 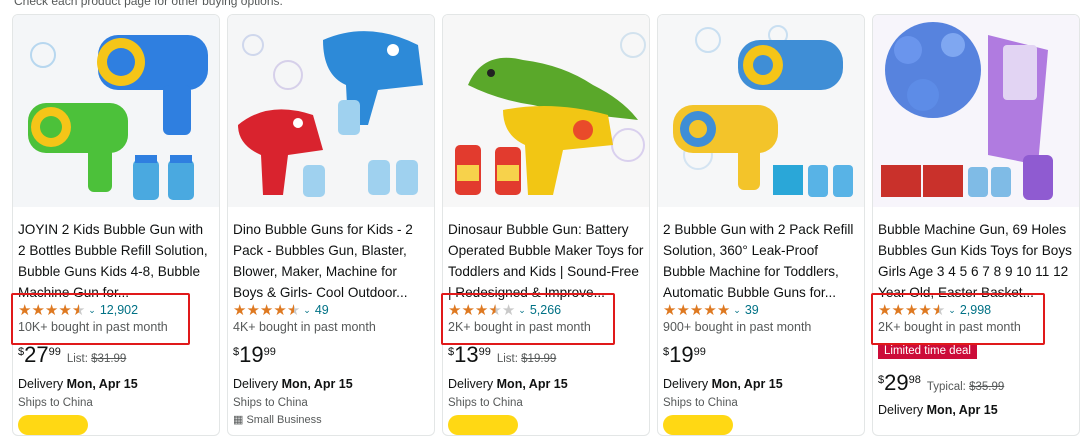 What do you see at coordinates (93, 327) in the screenshot?
I see `bought-count: 10K+ bought in past month` at bounding box center [93, 327].